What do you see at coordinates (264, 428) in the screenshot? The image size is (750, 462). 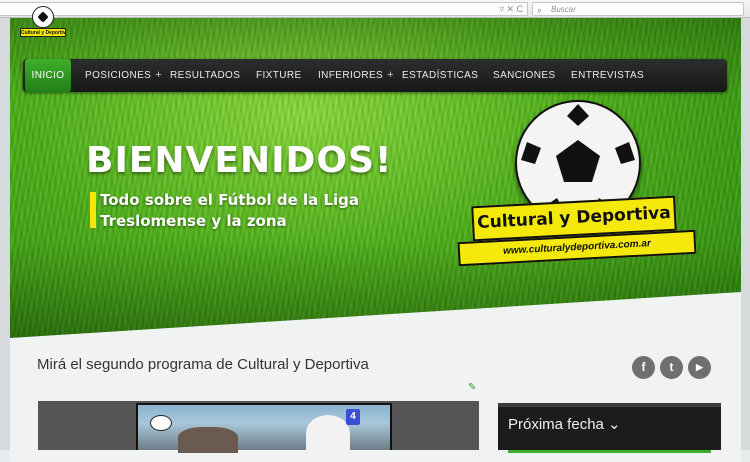 I see `video-thumbnail: 4` at bounding box center [264, 428].